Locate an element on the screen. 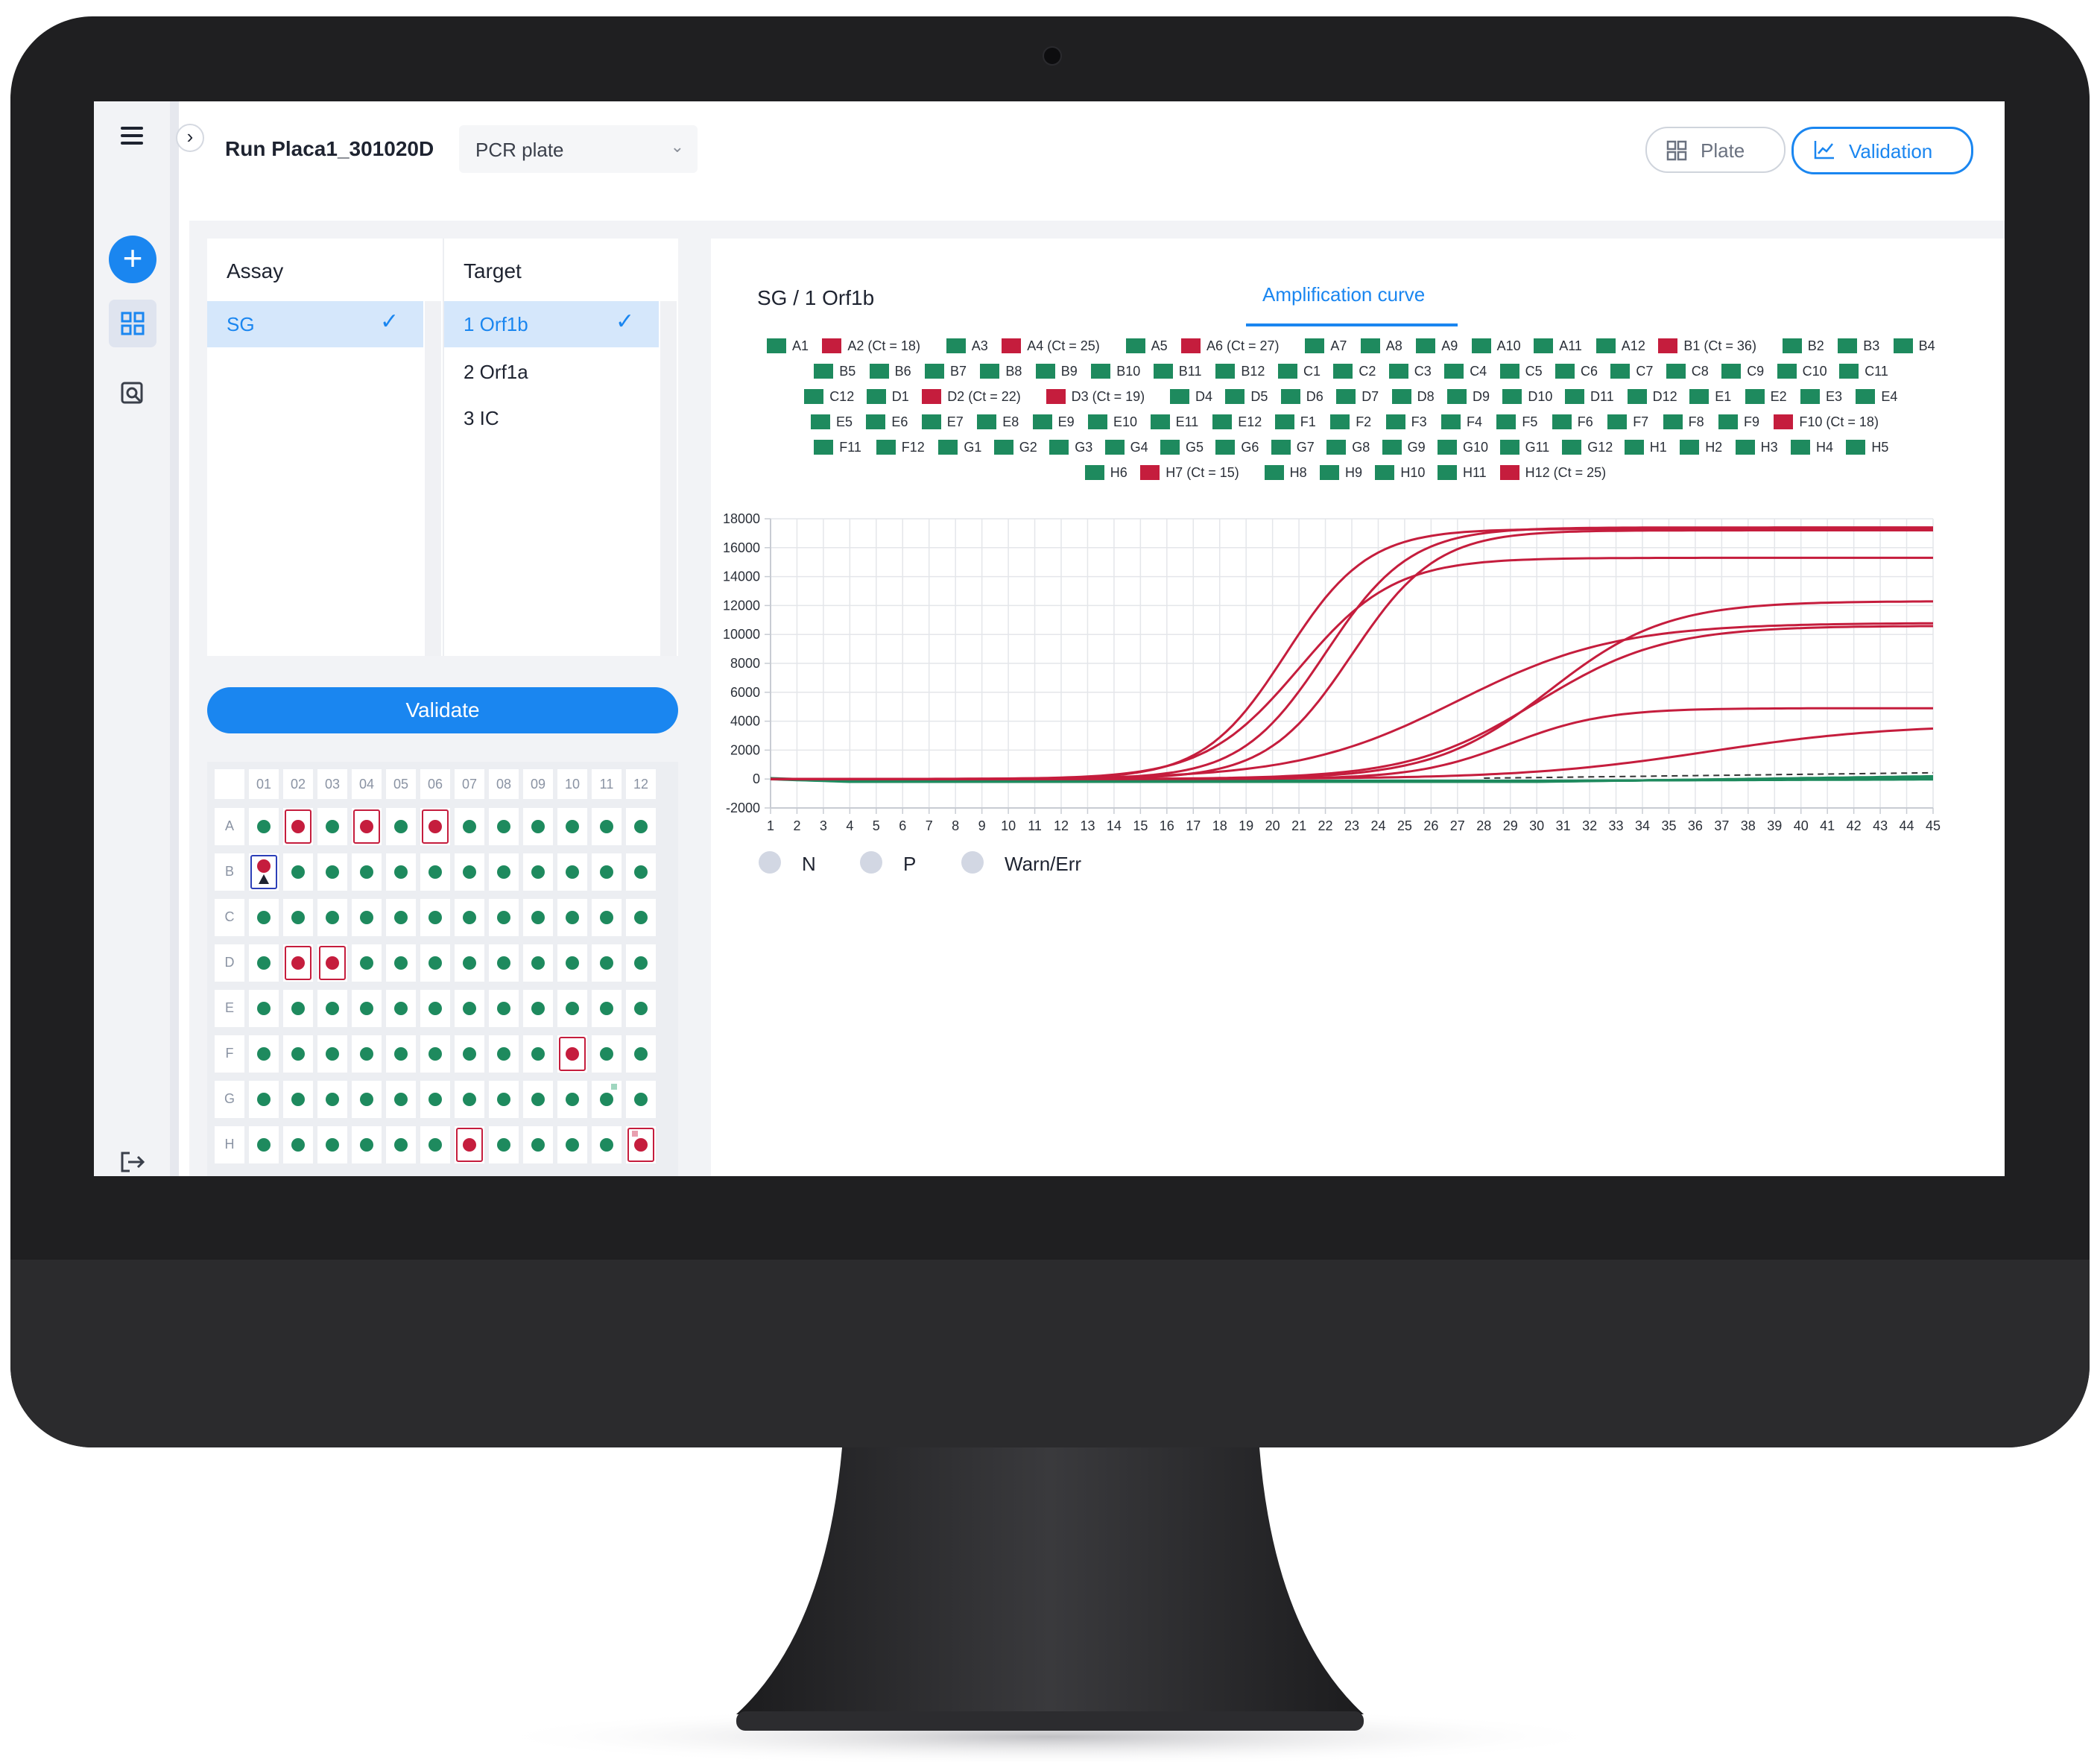 This screenshot has width=2100, height=1762. x-tick-label: 29 is located at coordinates (1510, 825).